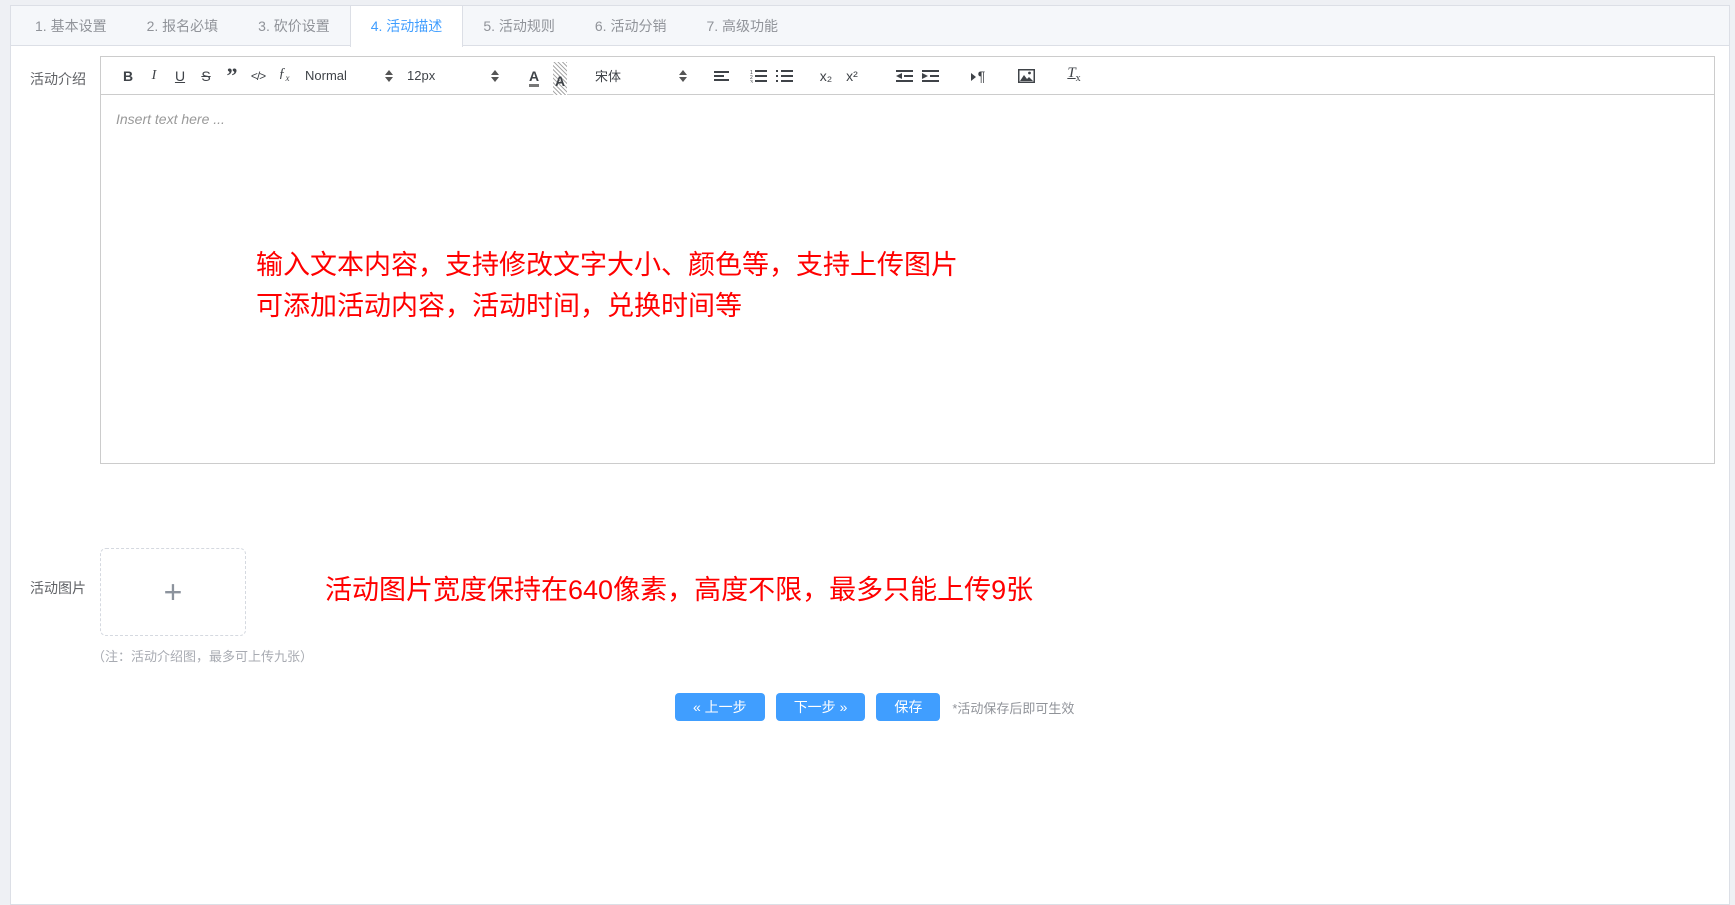 This screenshot has height=905, width=1735. I want to click on tab-bargain-settings: 3. 砍价设置, so click(294, 26).